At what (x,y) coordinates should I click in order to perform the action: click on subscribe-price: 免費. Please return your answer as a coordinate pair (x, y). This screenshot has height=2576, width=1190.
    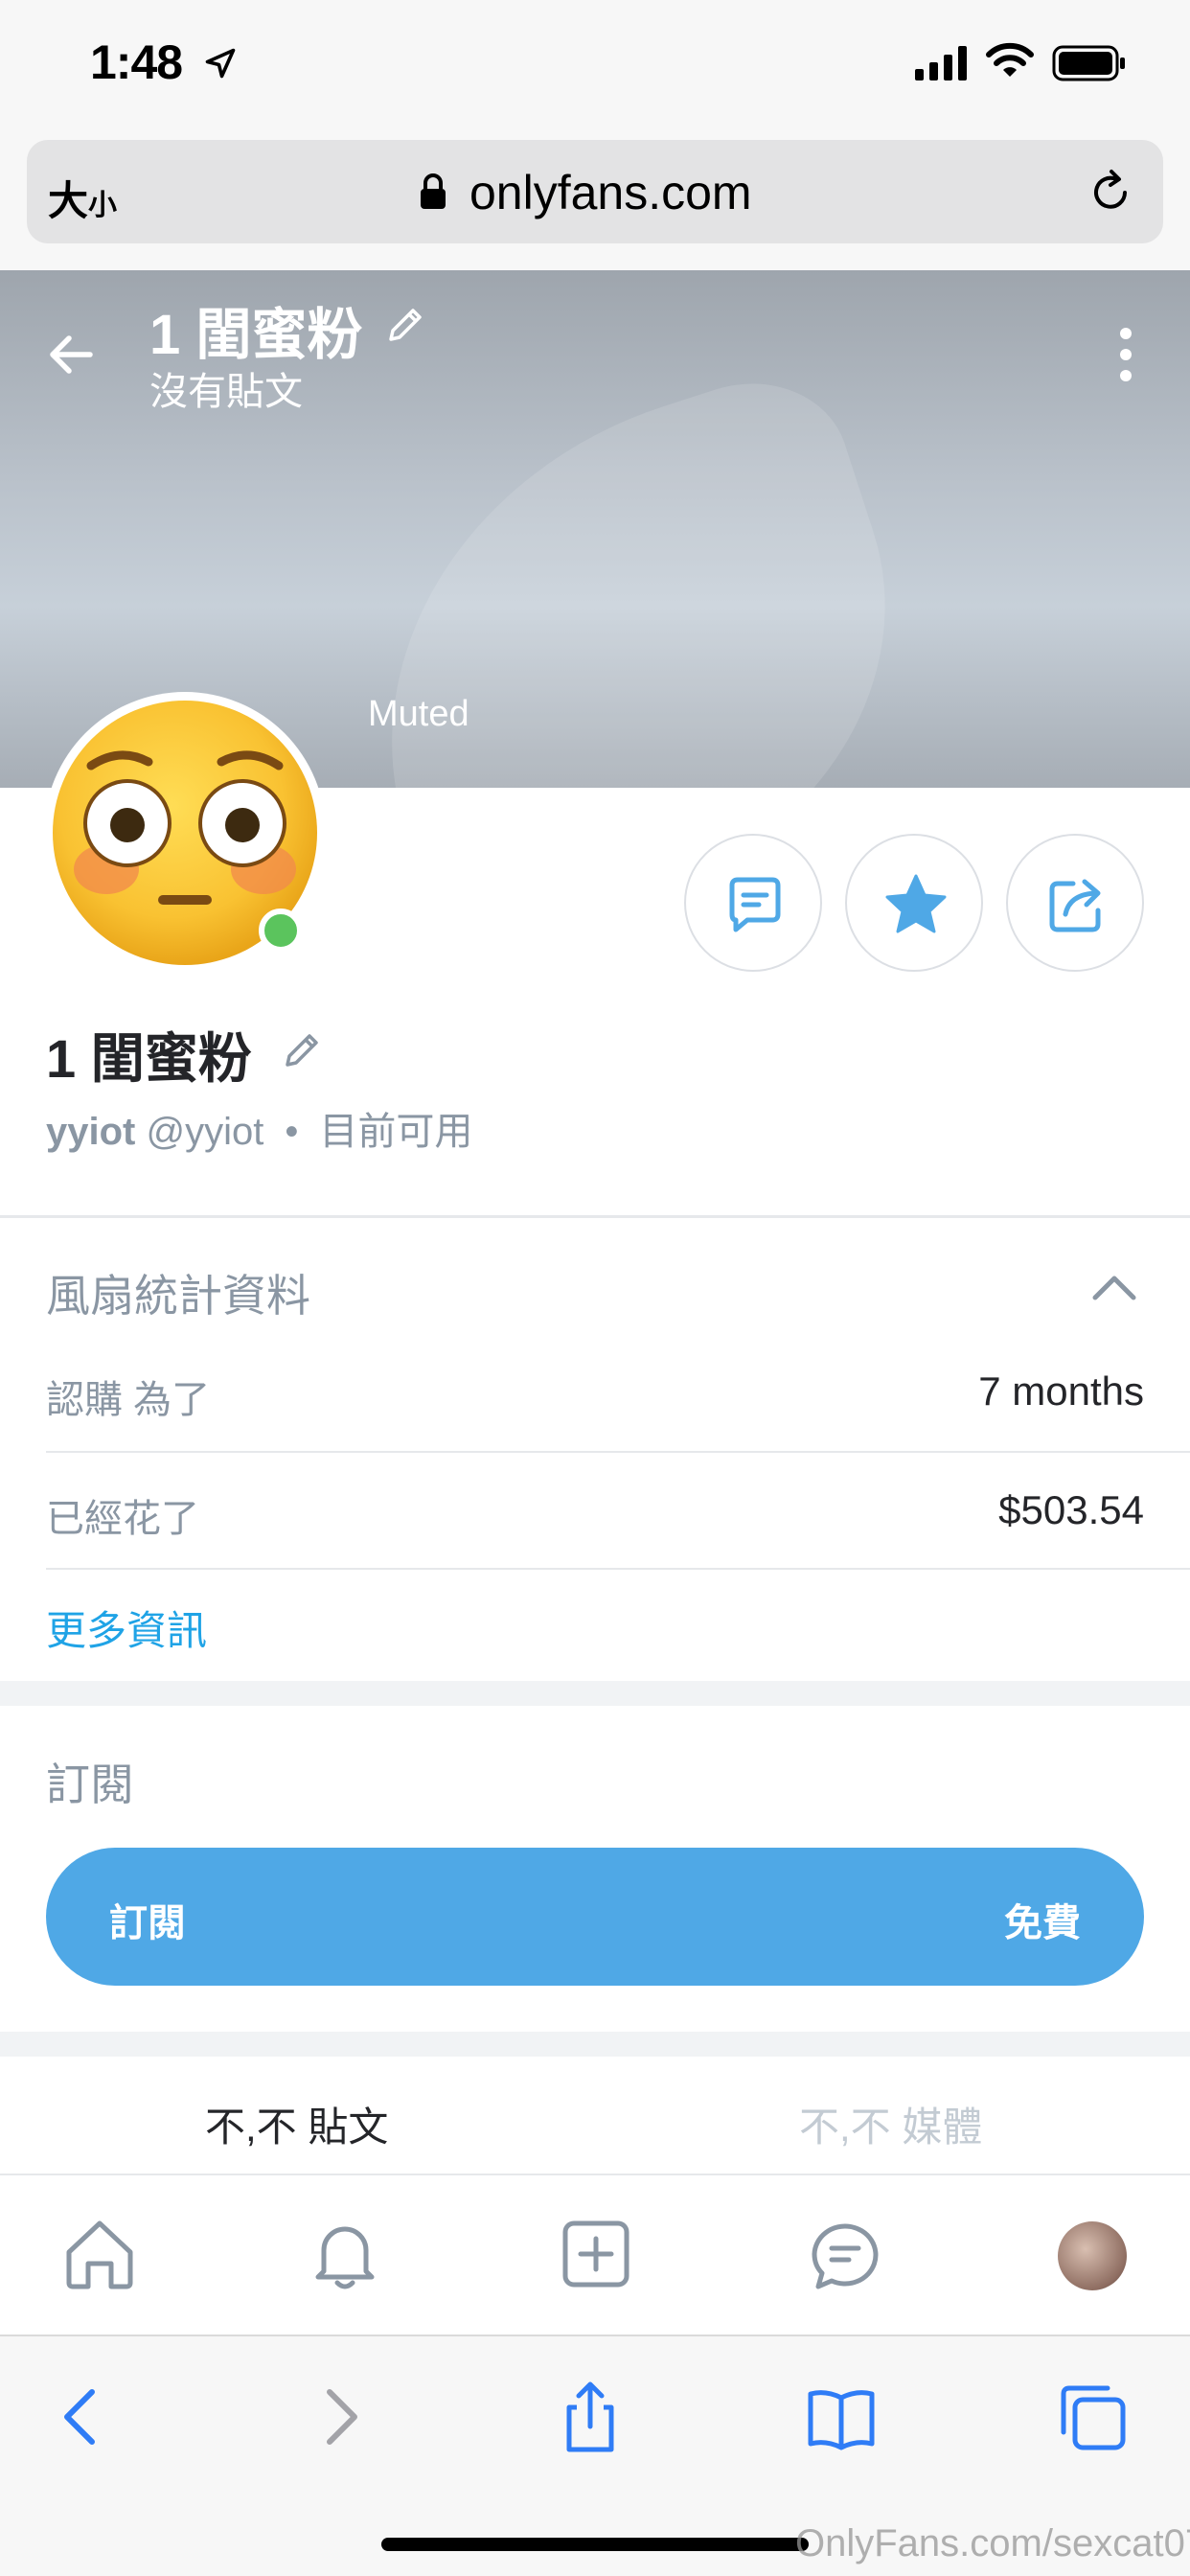
    Looking at the image, I should click on (1042, 1923).